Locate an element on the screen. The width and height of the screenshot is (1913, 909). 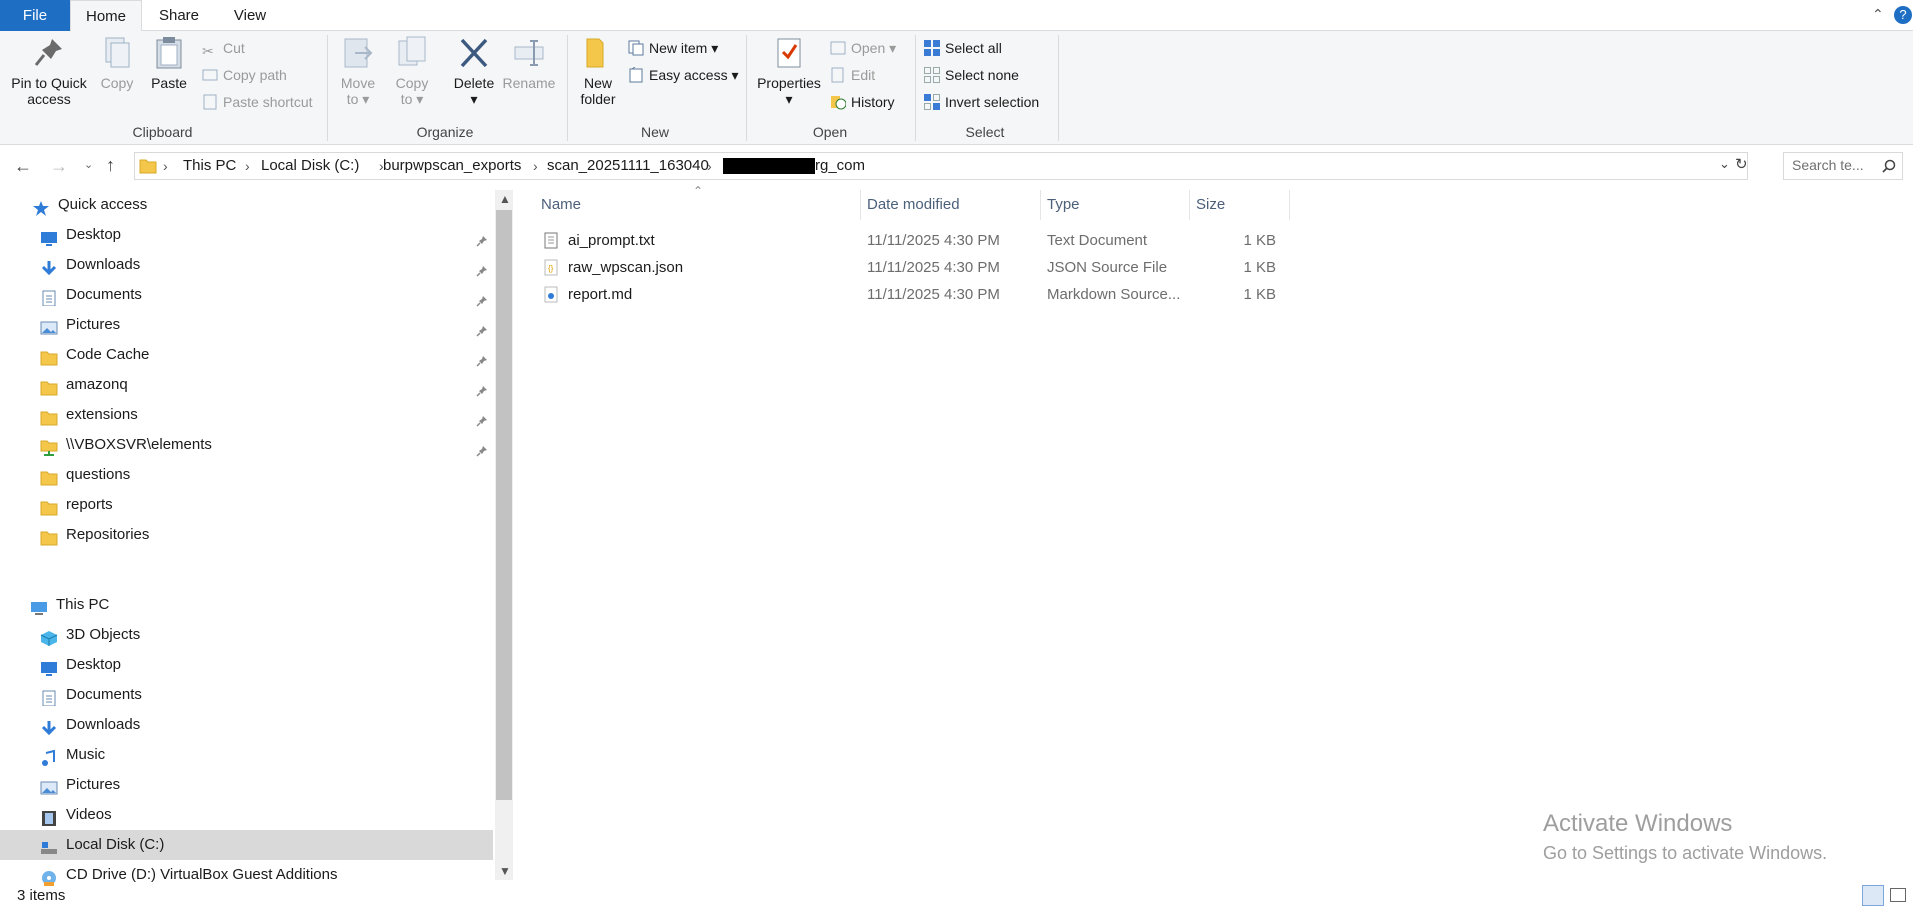
copy-button: Copy is located at coordinates (117, 63).